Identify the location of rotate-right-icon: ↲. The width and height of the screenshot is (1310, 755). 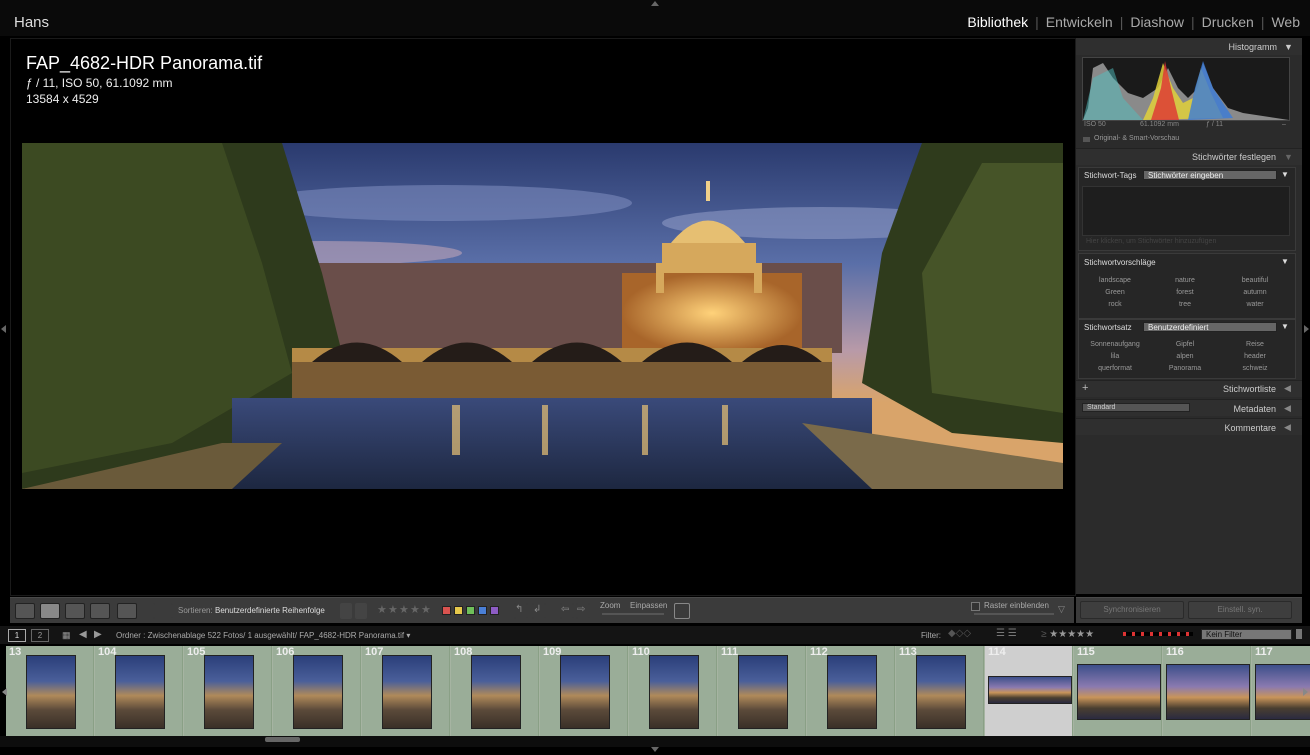
(539, 611).